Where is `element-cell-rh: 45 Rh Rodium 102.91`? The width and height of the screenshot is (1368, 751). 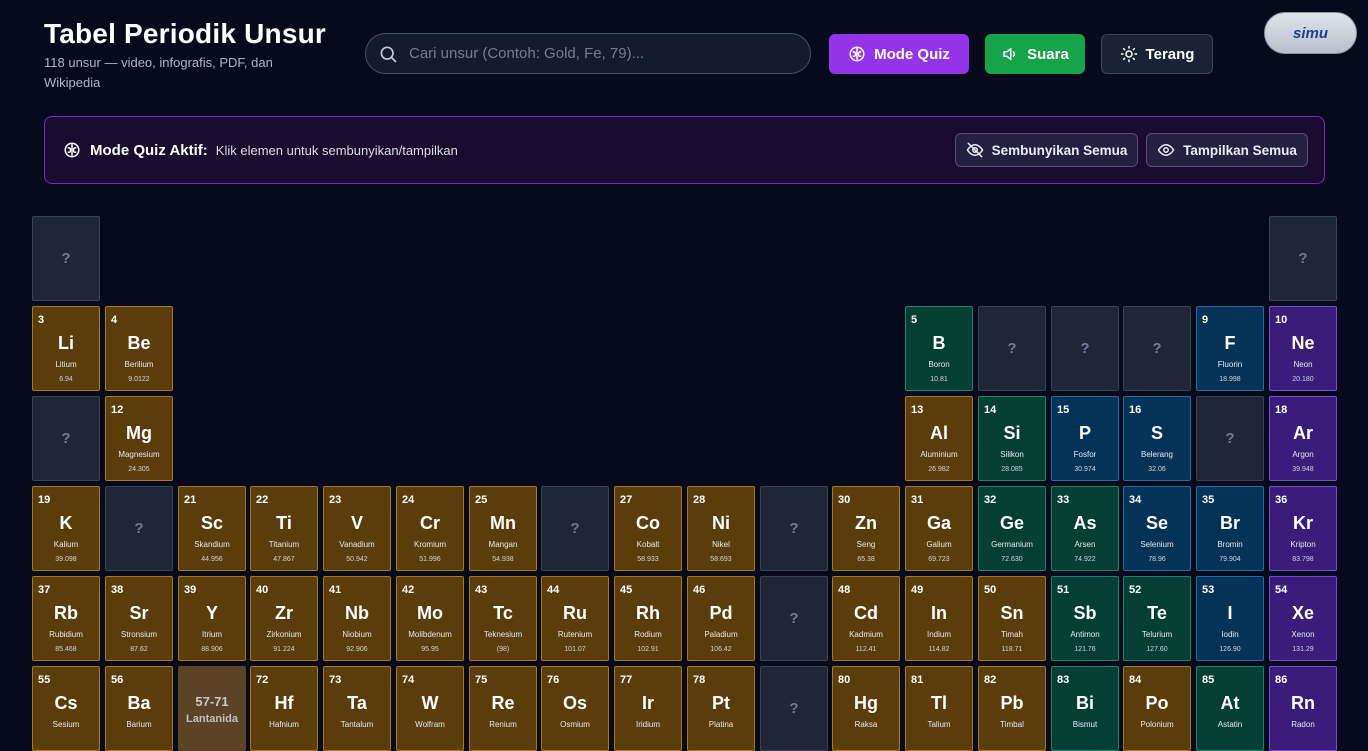
element-cell-rh: 45 Rh Rodium 102.91 is located at coordinates (648, 618).